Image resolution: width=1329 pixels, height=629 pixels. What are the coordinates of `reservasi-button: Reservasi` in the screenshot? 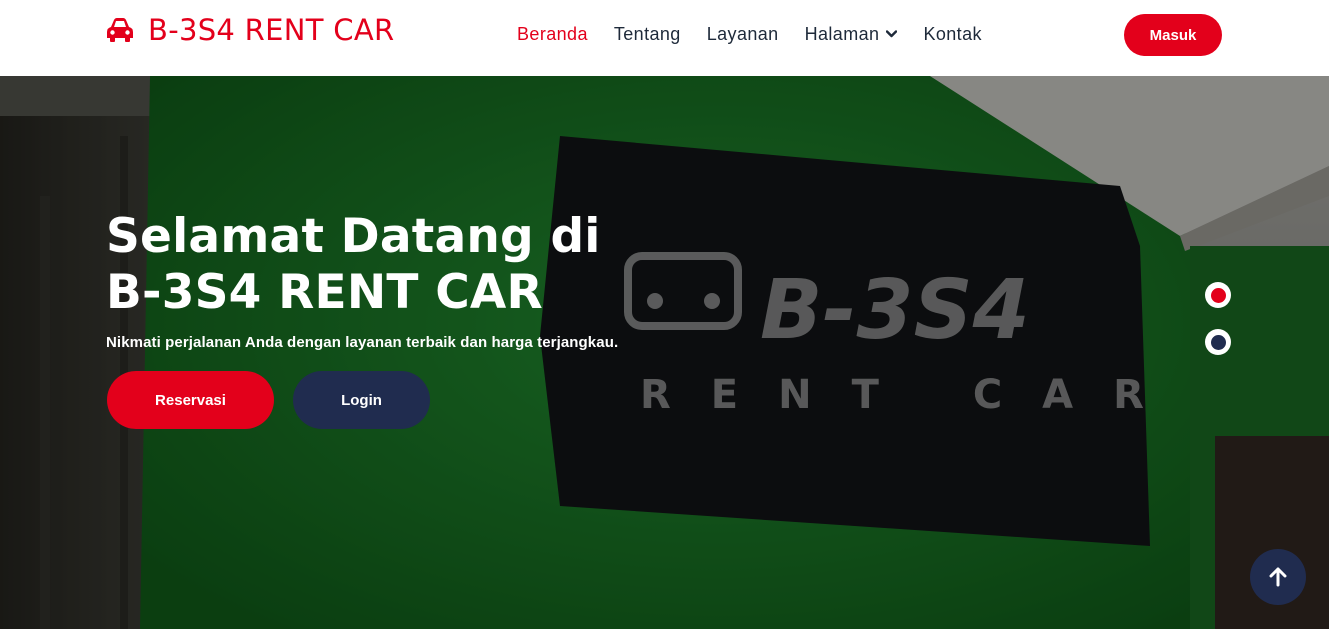 It's located at (190, 400).